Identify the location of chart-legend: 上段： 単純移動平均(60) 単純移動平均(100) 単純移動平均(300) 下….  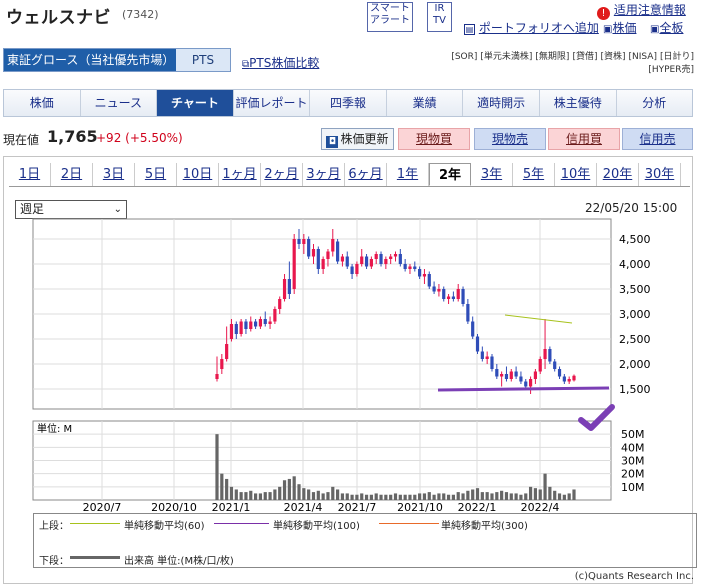
(365, 540).